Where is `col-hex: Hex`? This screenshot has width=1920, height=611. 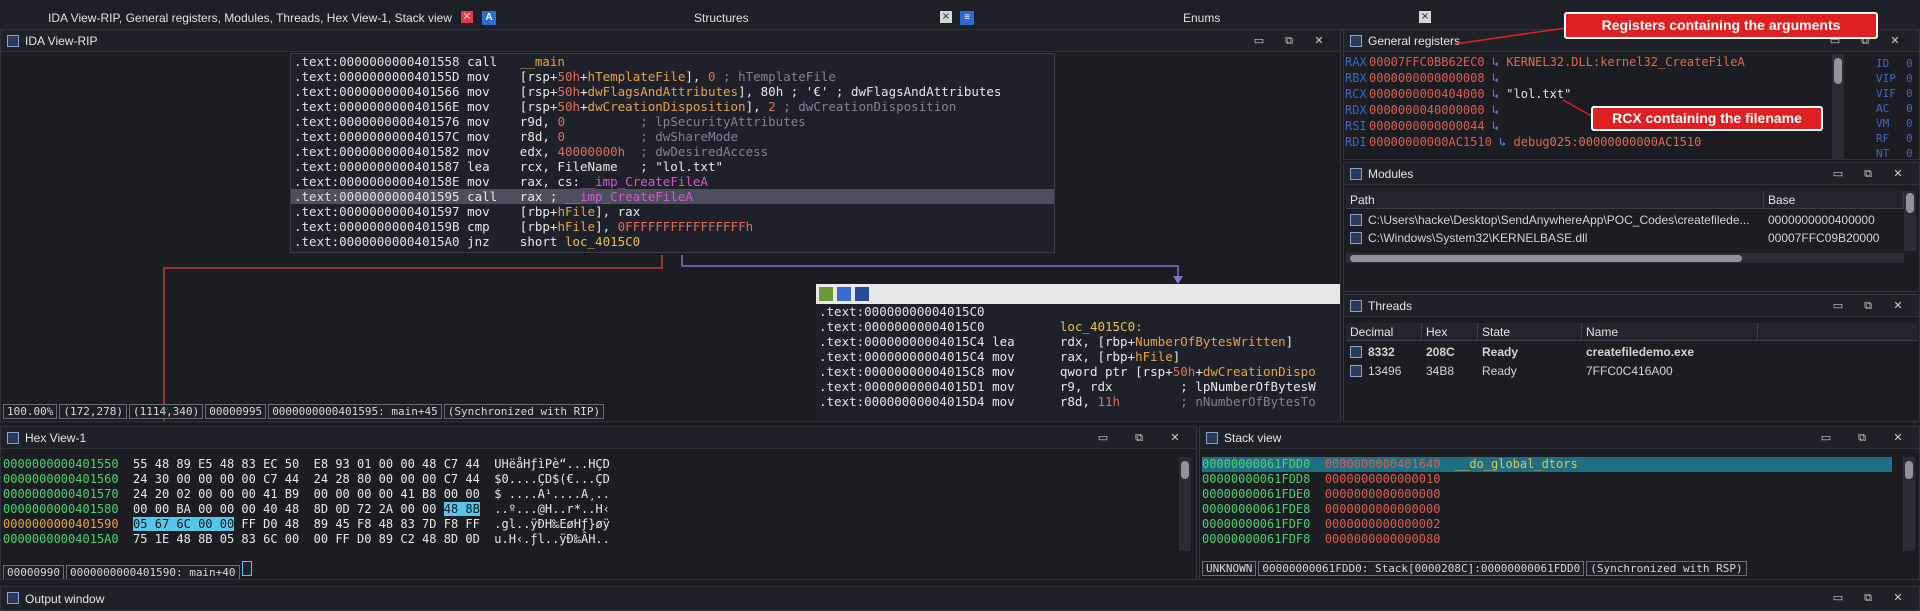
col-hex: Hex is located at coordinates (1450, 332).